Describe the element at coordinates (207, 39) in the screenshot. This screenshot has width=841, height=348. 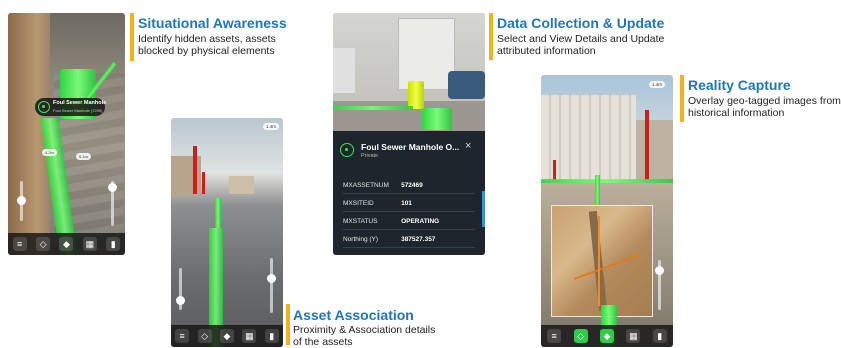
I see `situational-desc-1: Identify hidden assets, assets` at that location.